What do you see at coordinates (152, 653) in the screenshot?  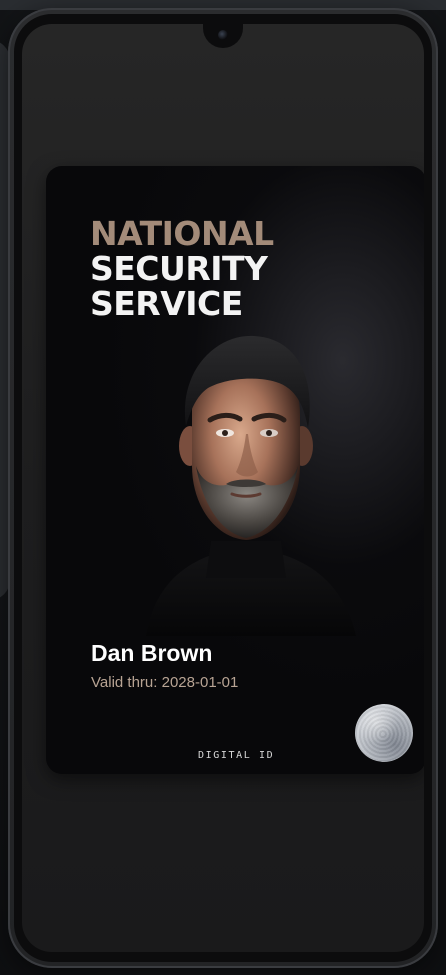 I see `holder-name: Dan Brown` at bounding box center [152, 653].